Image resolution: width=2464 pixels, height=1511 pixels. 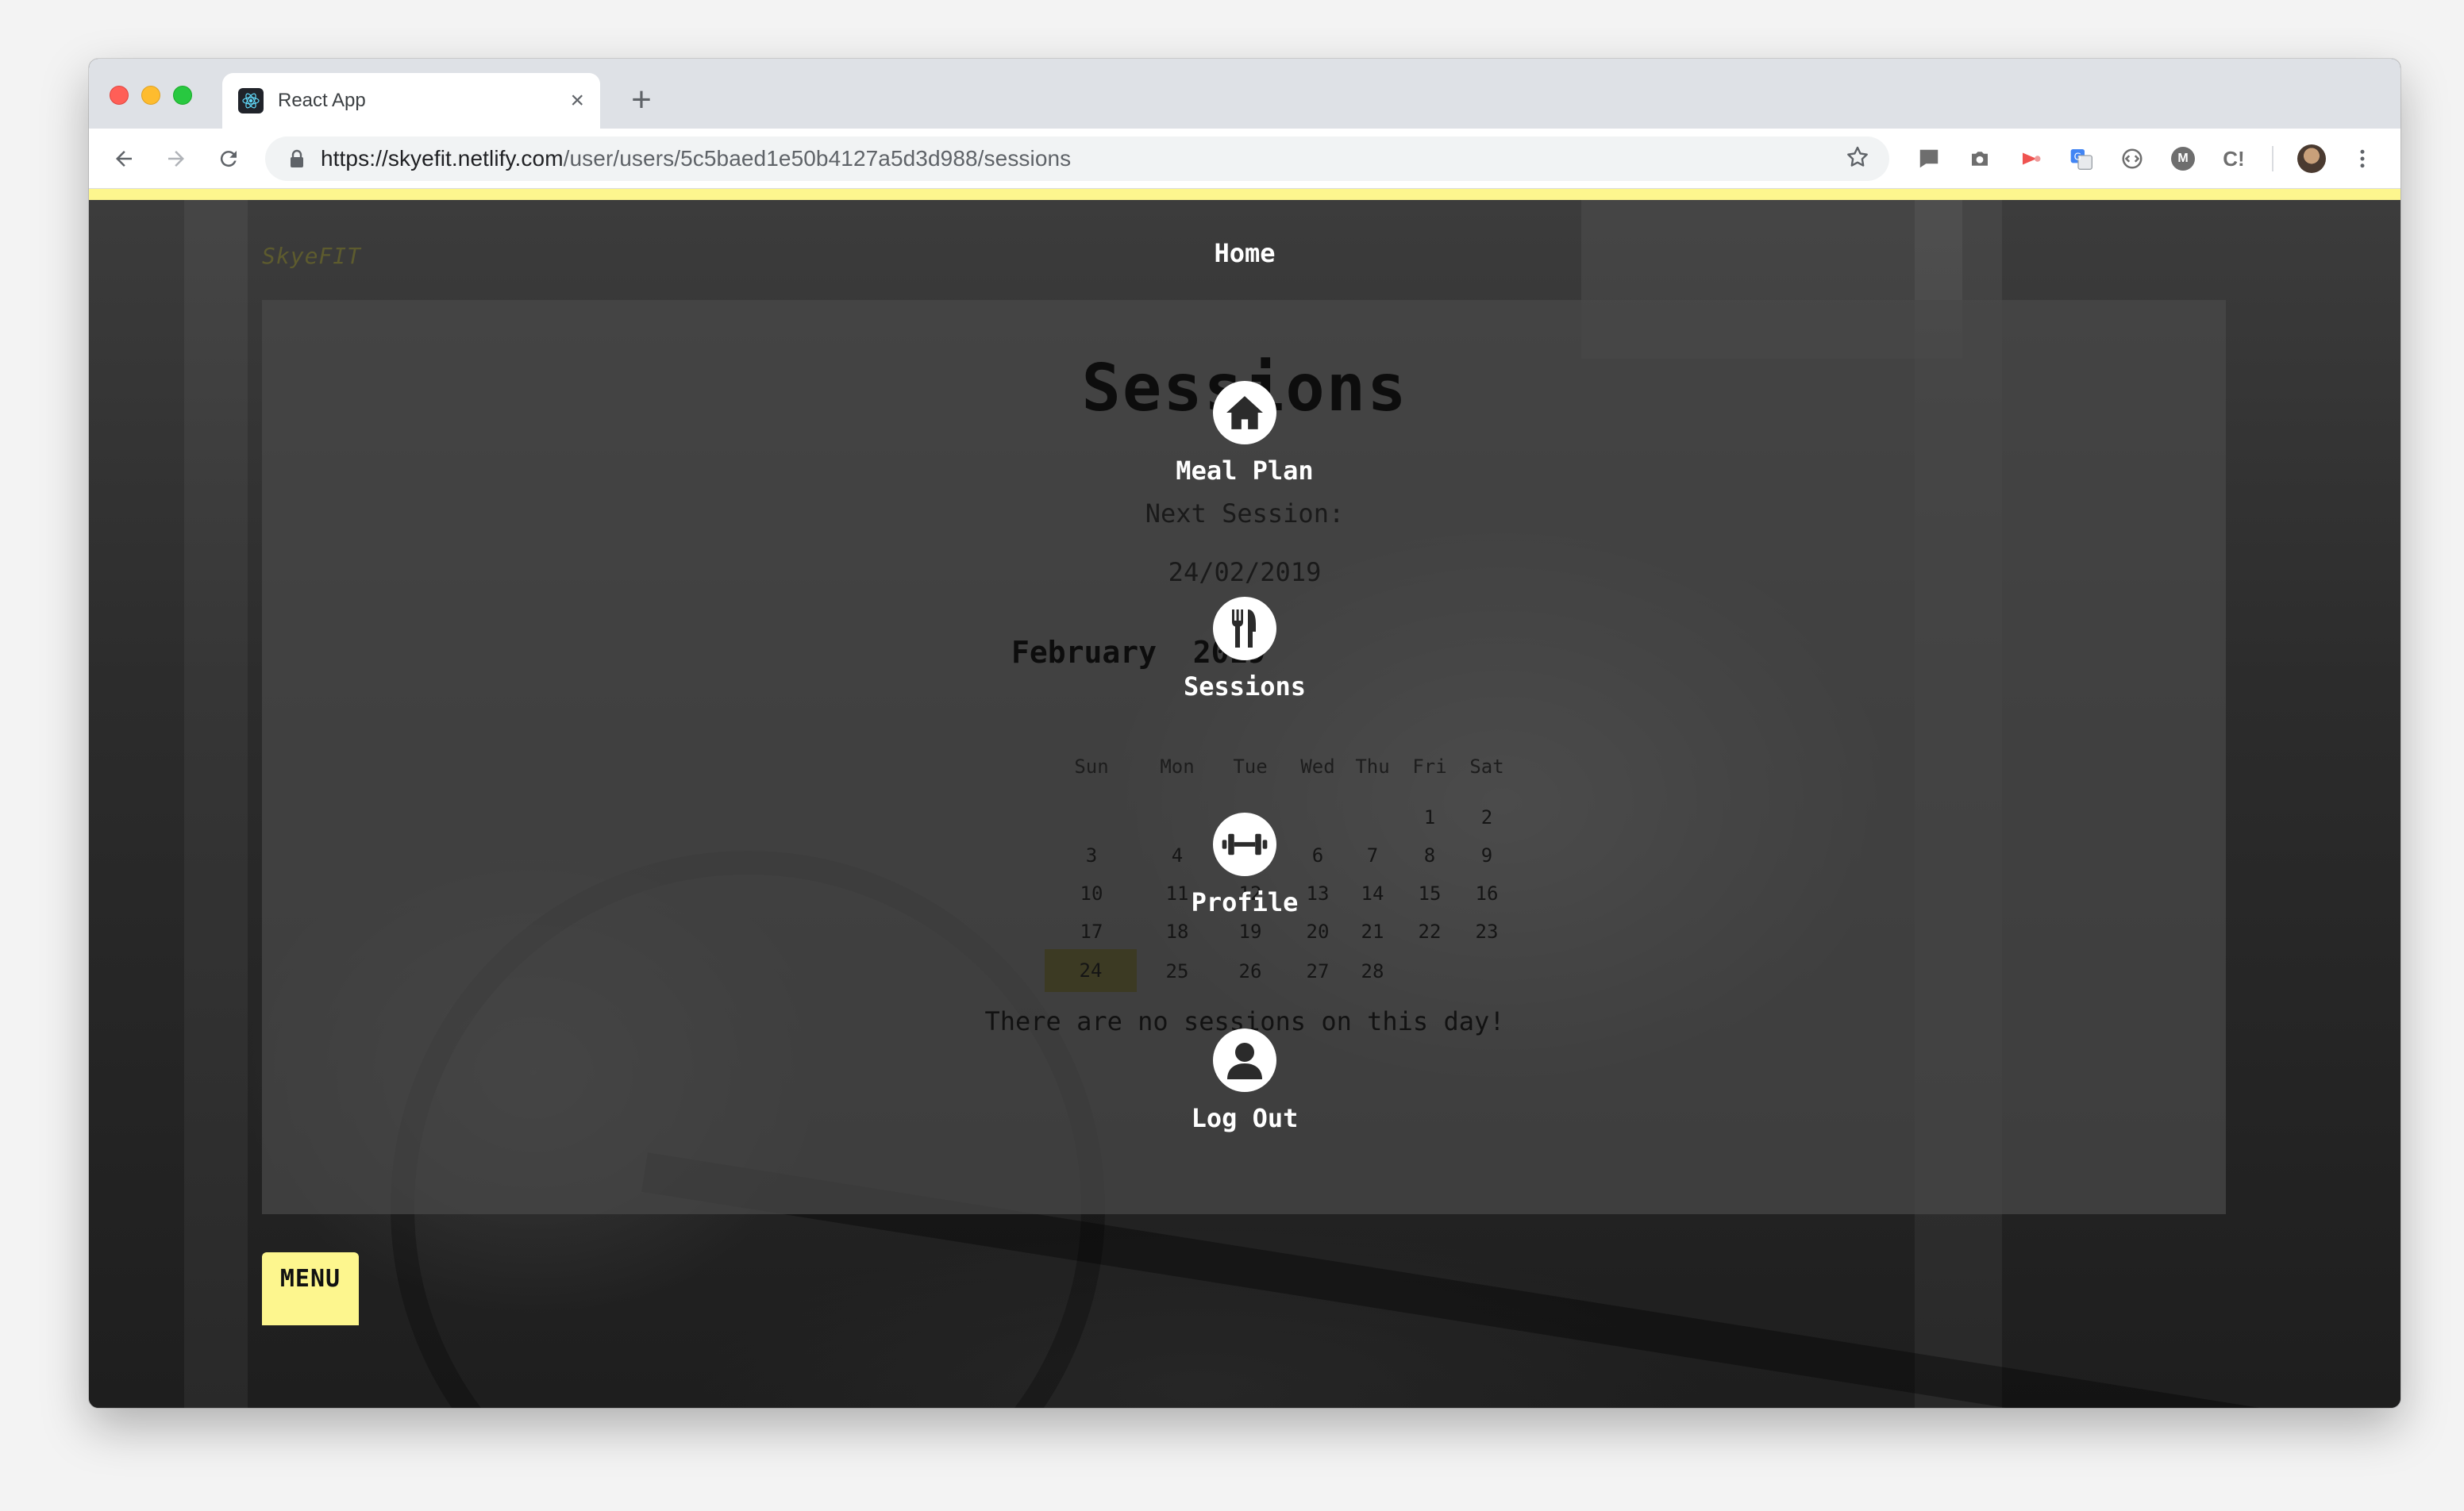 What do you see at coordinates (1244, 1118) in the screenshot?
I see `nav-logout-label: Log Out` at bounding box center [1244, 1118].